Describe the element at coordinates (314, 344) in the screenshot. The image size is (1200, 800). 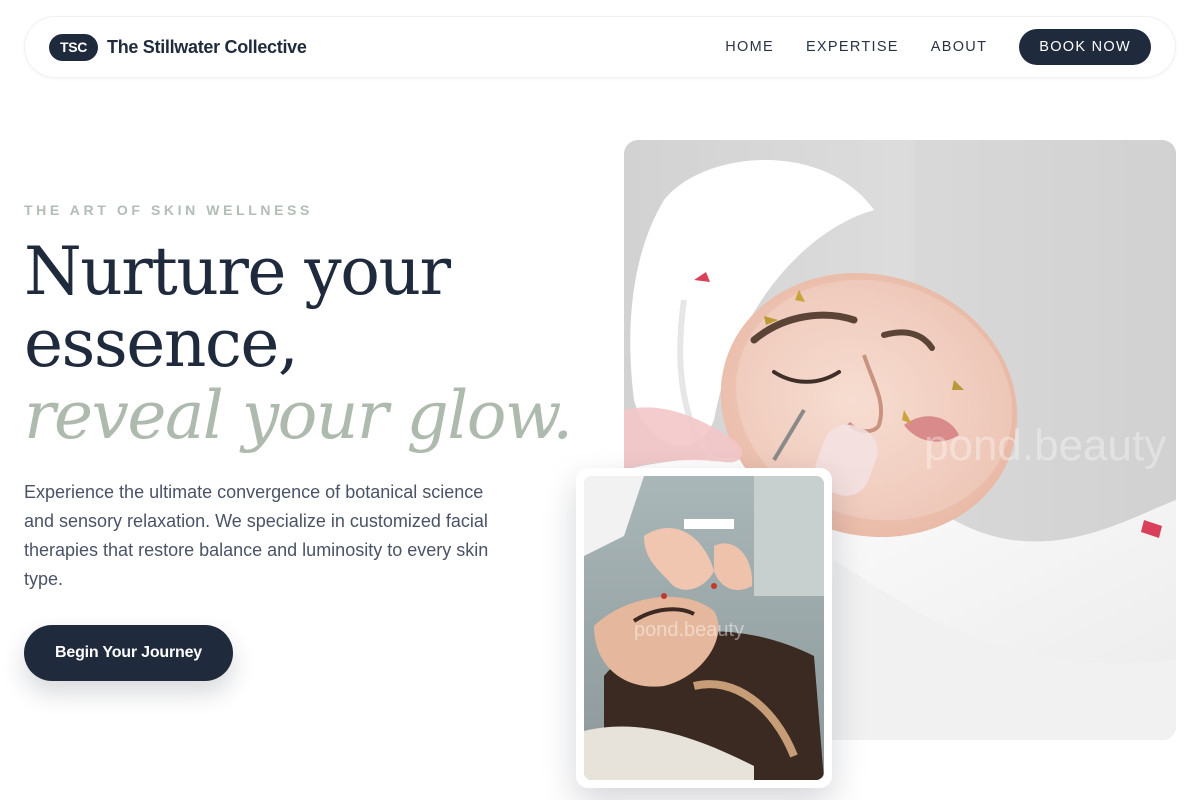
I see `hero-headline: Nurture your essence, reveal your glow.` at that location.